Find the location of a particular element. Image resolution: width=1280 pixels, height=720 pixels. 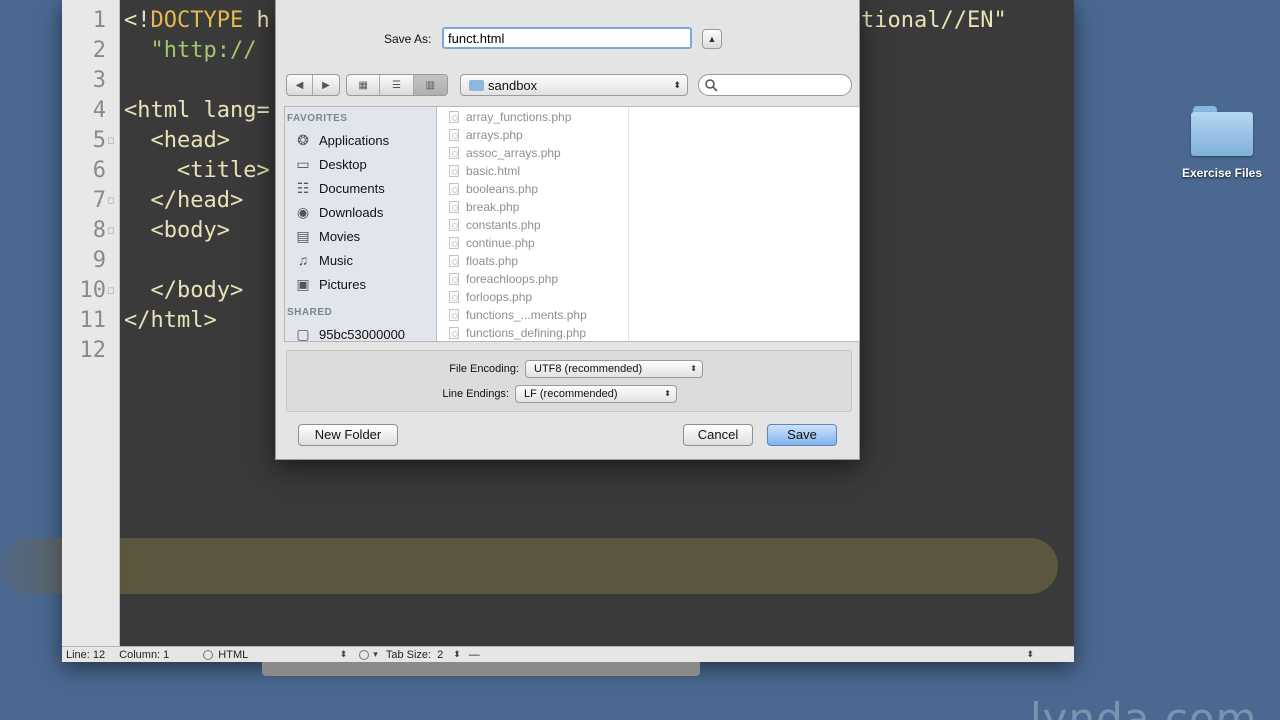

exercise-files-folder: Exercise Files is located at coordinates (1222, 142).